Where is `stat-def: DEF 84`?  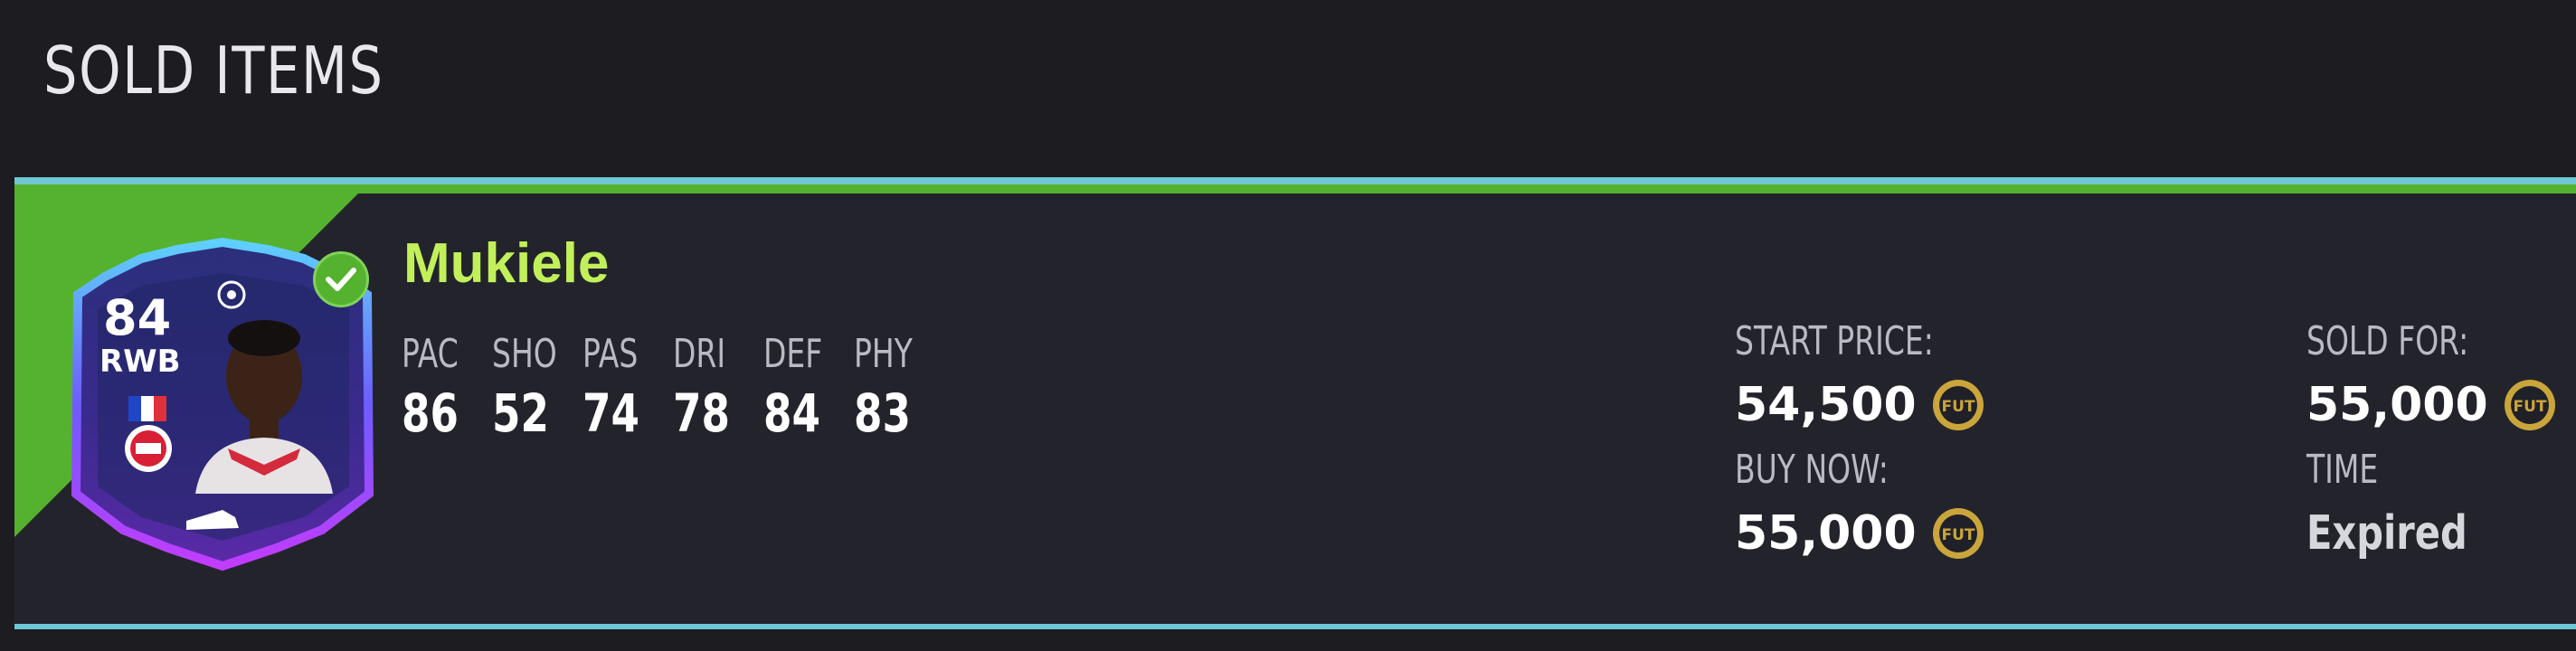
stat-def: DEF 84 is located at coordinates (808, 388).